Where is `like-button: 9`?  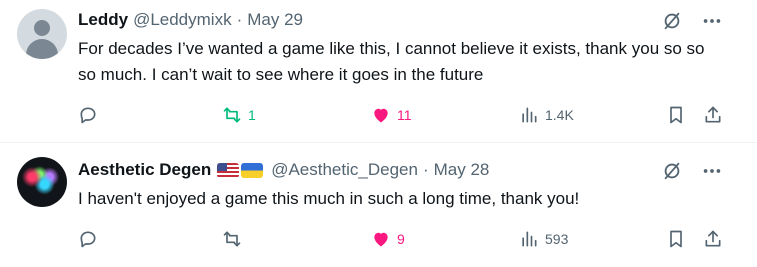
like-button: 9 is located at coordinates (388, 239).